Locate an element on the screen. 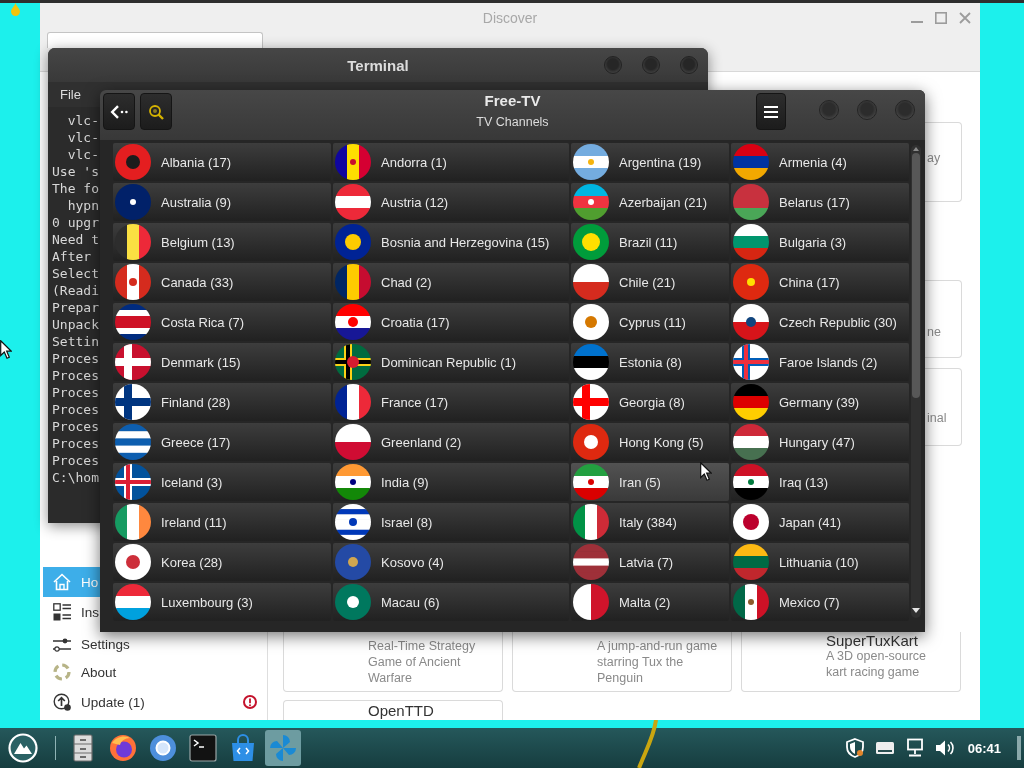 Image resolution: width=1024 pixels, height=768 pixels. app-card: SuperTuxKart A 3D open-source kart racing game is located at coordinates (851, 662).